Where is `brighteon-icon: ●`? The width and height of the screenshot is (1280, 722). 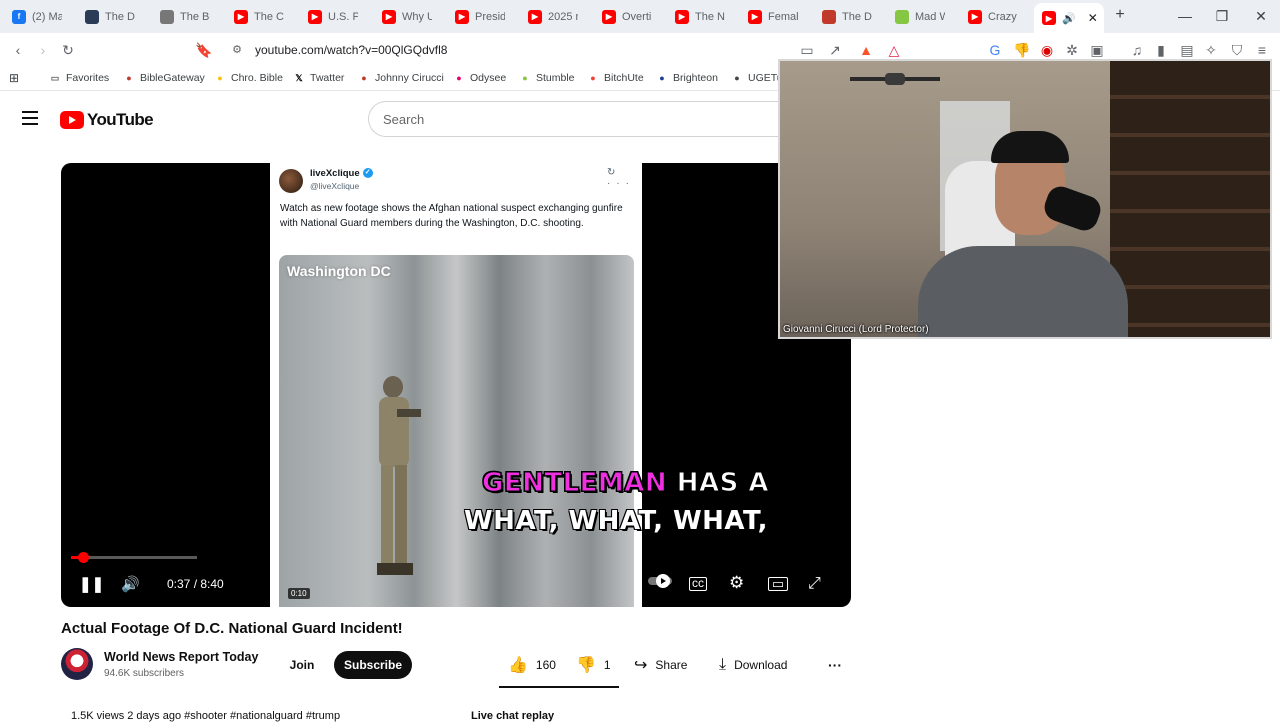
brighteon-icon: ● is located at coordinates (662, 78).